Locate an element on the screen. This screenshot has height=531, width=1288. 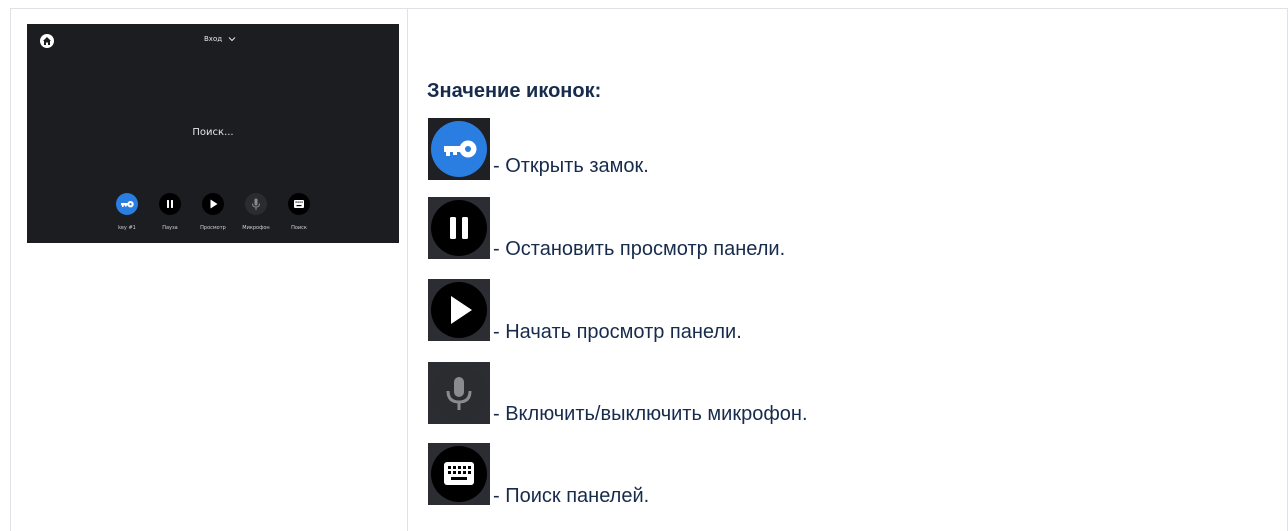
pause-button is located at coordinates (170, 204).